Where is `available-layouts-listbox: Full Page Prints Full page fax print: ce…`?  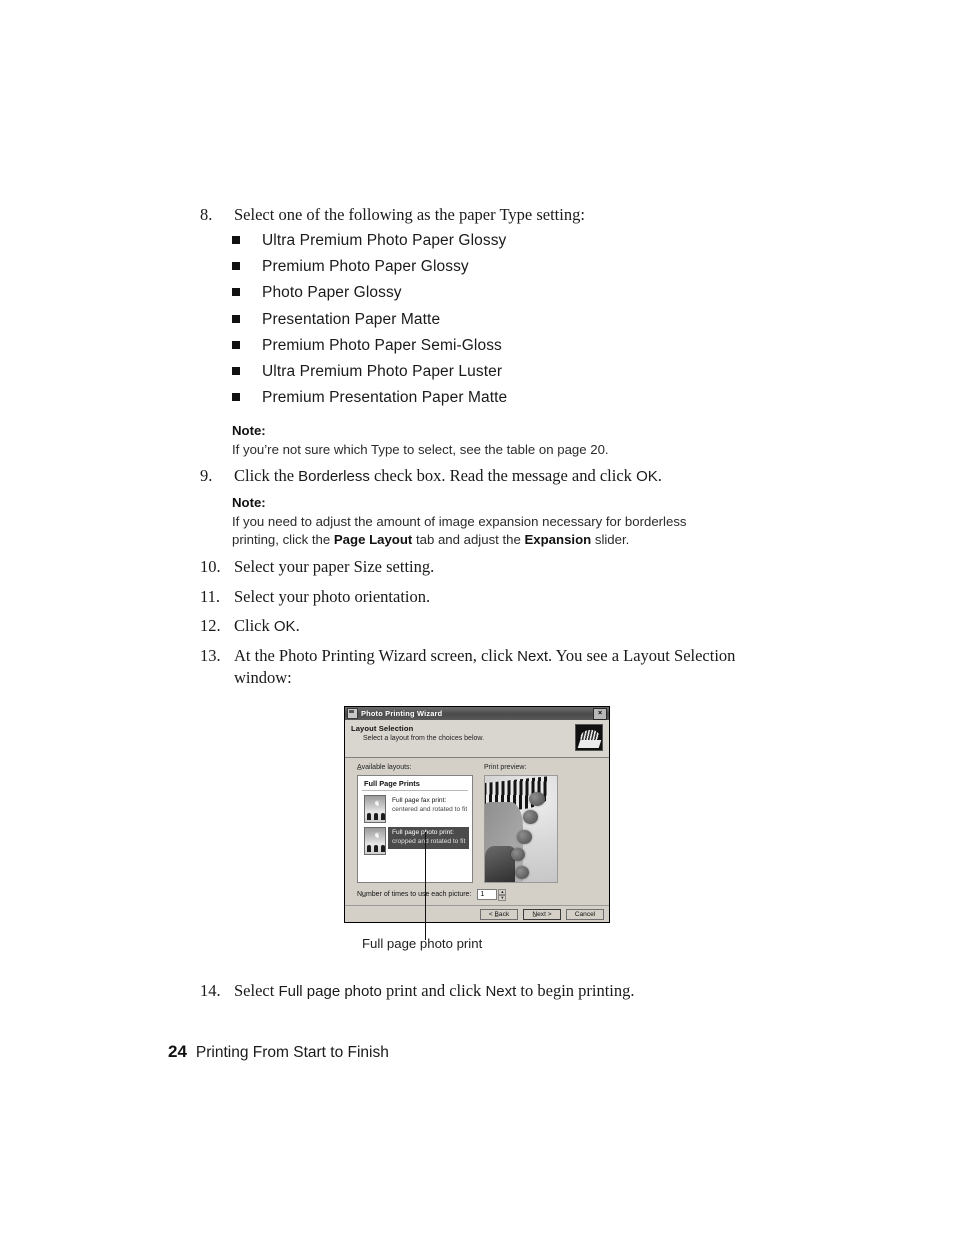
available-layouts-listbox: Full Page Prints Full page fax print: ce… is located at coordinates (415, 829).